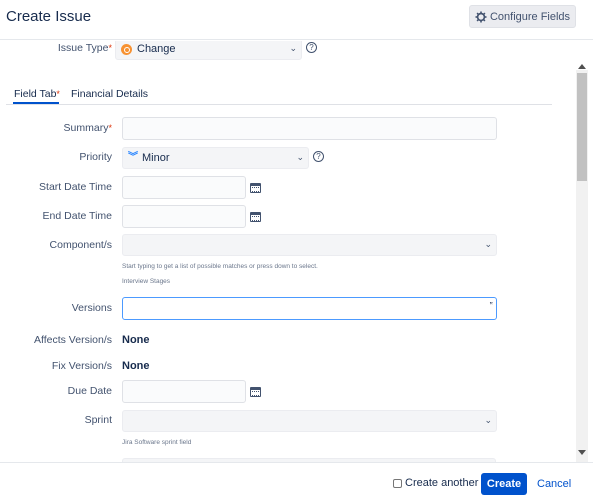 This screenshot has height=504, width=593. What do you see at coordinates (136, 366) in the screenshot?
I see `fix-versions-value: None` at bounding box center [136, 366].